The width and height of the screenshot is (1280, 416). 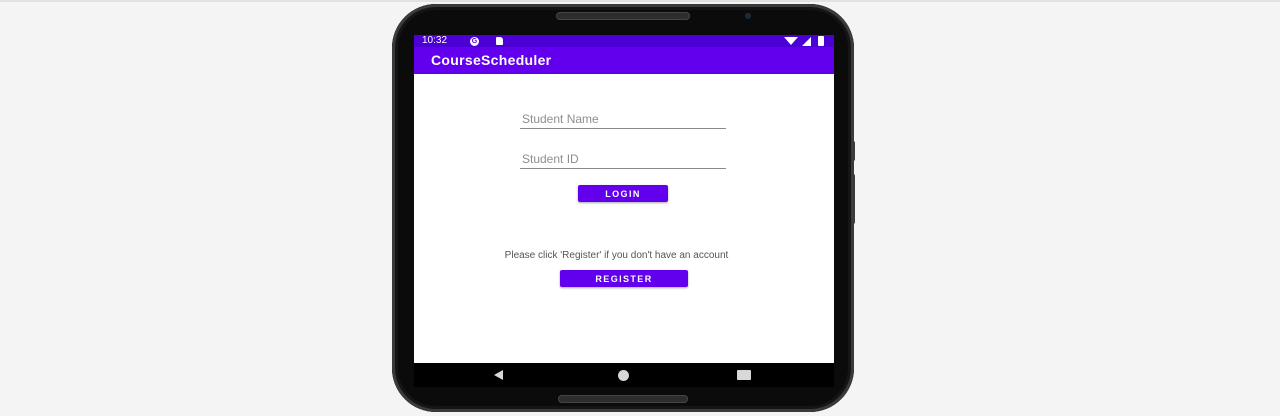 What do you see at coordinates (791, 41) in the screenshot?
I see `wifi-icon` at bounding box center [791, 41].